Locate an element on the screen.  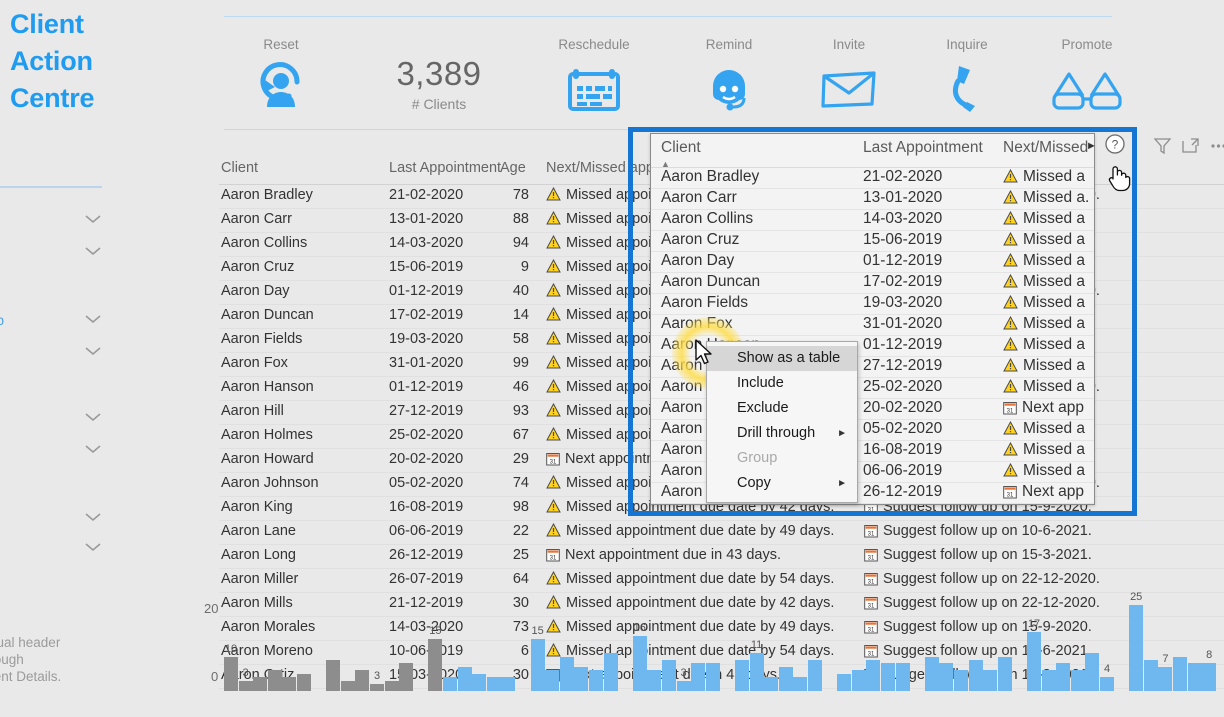
context-menu-item: Copy ► is located at coordinates (782, 483).